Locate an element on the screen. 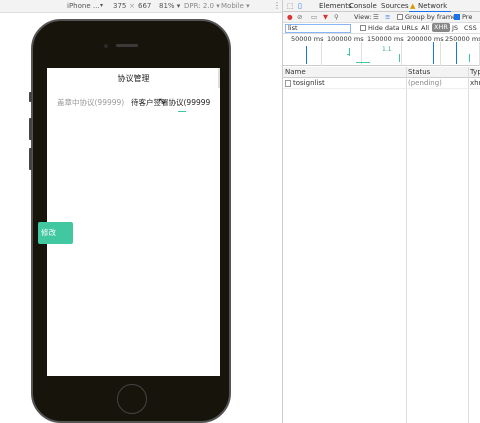 The width and height of the screenshot is (480, 423). viewport-height-field: 667 is located at coordinates (144, 6).